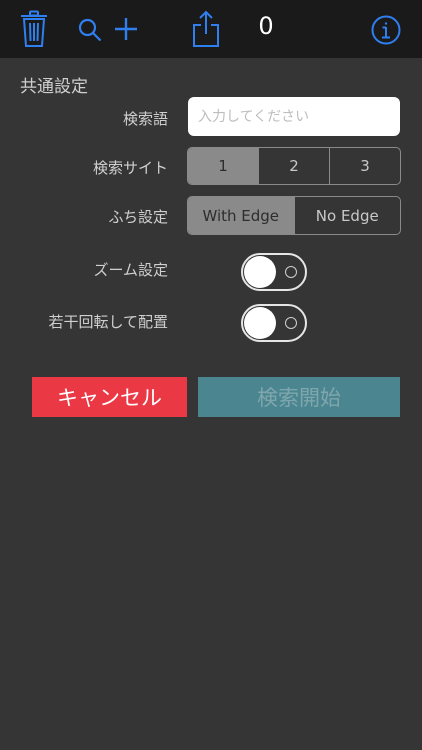 The width and height of the screenshot is (422, 750). I want to click on rotate-setting-label: 若干回転して配置, so click(108, 322).